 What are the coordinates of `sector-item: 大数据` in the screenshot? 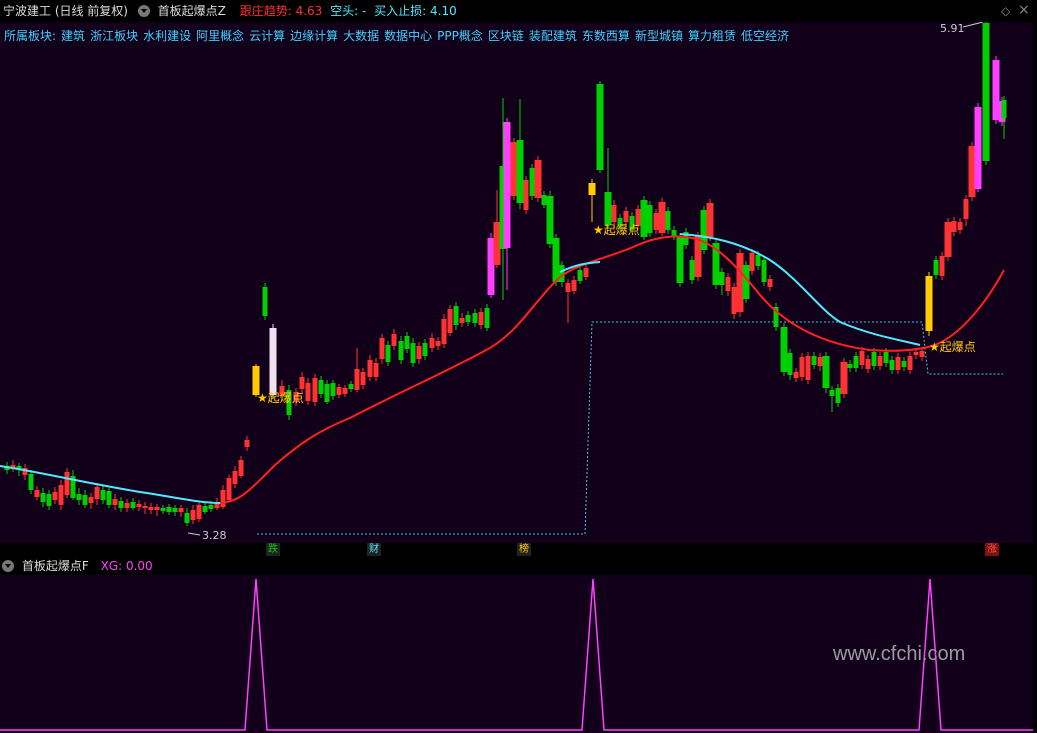 It's located at (361, 36).